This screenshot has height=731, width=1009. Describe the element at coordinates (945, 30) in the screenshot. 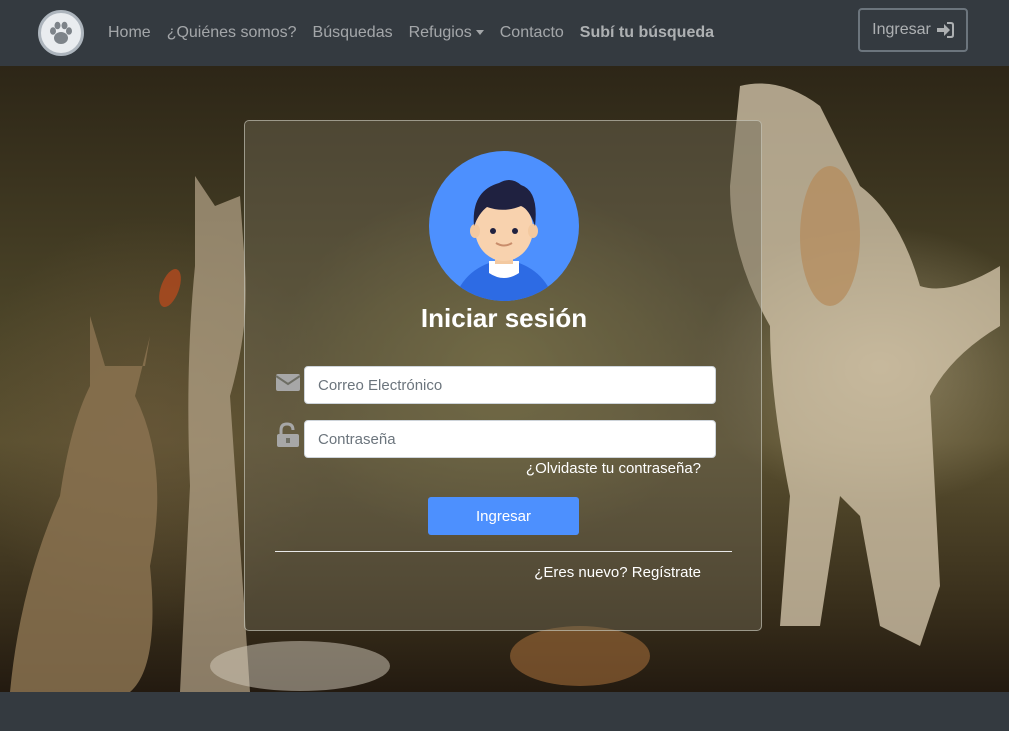

I see `sign-in-icon` at that location.